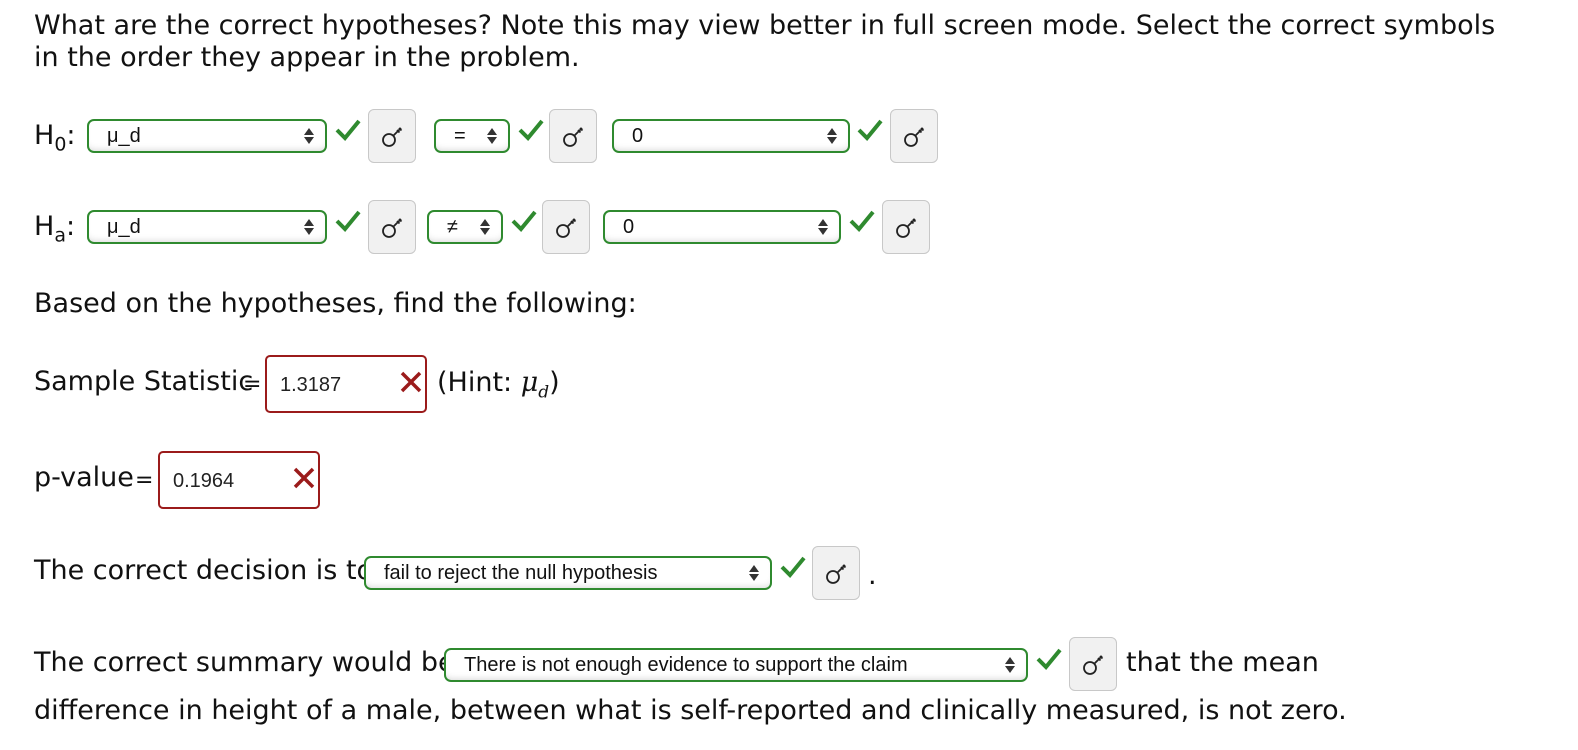  What do you see at coordinates (60, 144) in the screenshot?
I see `h0-label-sub: 0` at bounding box center [60, 144].